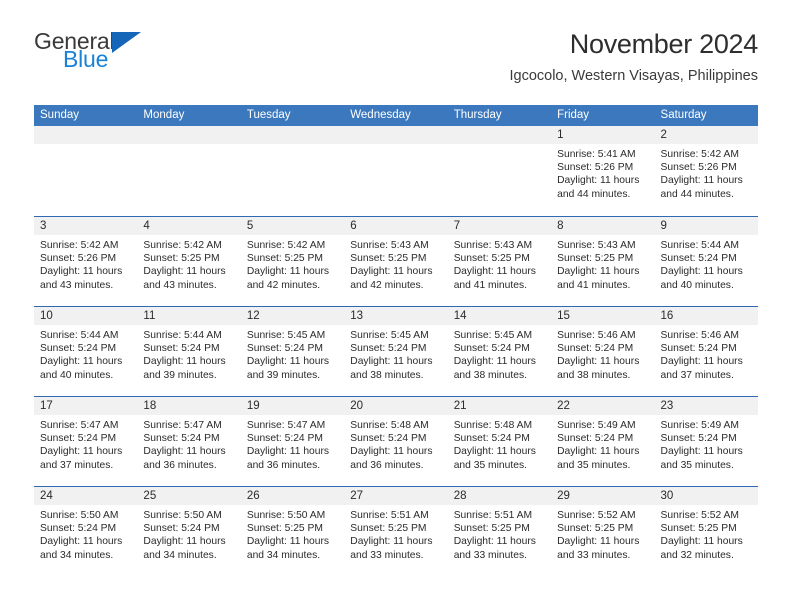 The image size is (792, 612). Describe the element at coordinates (494, 278) in the screenshot. I see `daylight-text: Daylight: 11 hours and 41 minutes.` at that location.